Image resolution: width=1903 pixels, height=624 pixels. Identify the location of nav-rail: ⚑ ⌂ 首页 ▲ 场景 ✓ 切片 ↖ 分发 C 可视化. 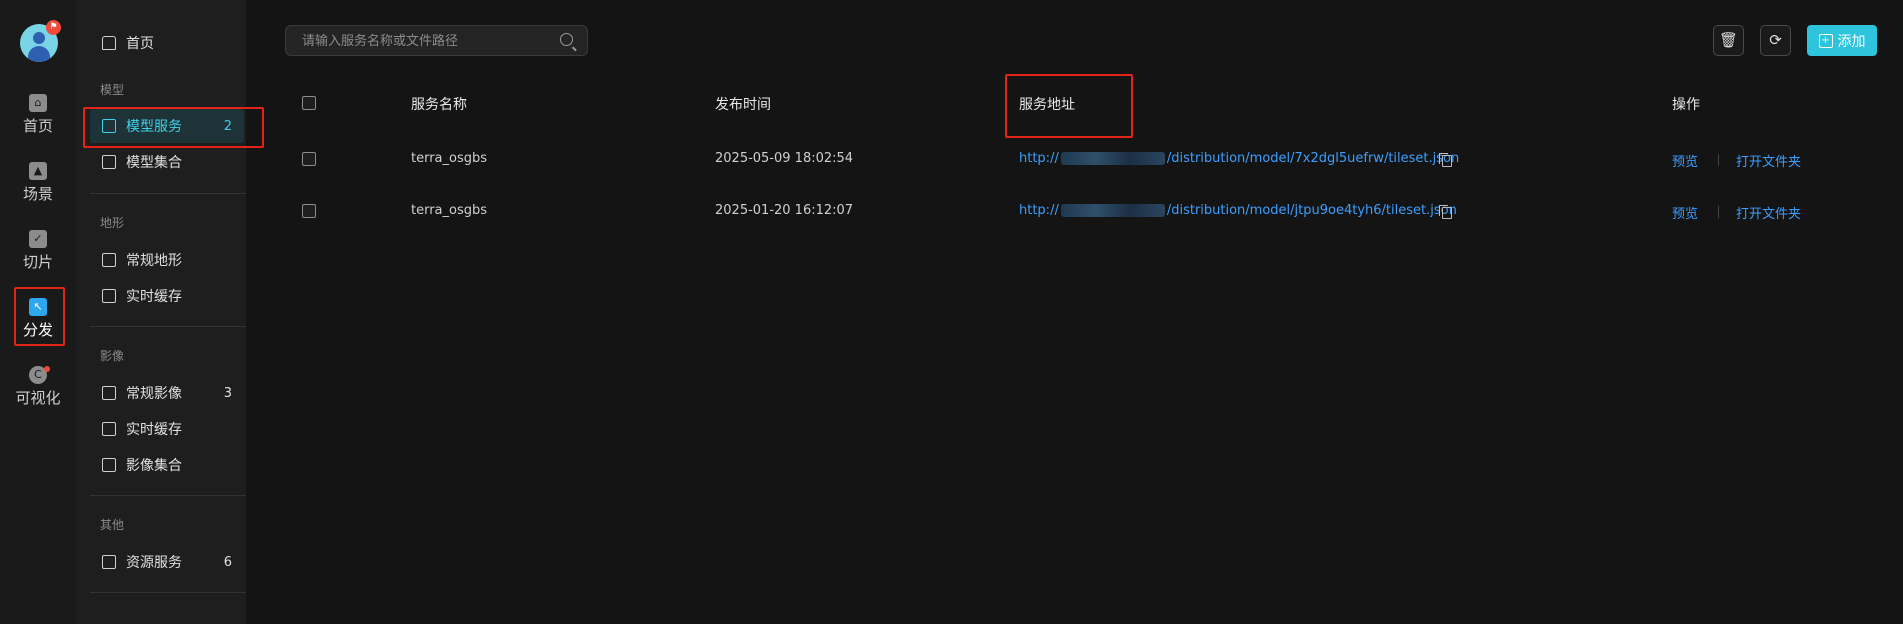
(38, 312).